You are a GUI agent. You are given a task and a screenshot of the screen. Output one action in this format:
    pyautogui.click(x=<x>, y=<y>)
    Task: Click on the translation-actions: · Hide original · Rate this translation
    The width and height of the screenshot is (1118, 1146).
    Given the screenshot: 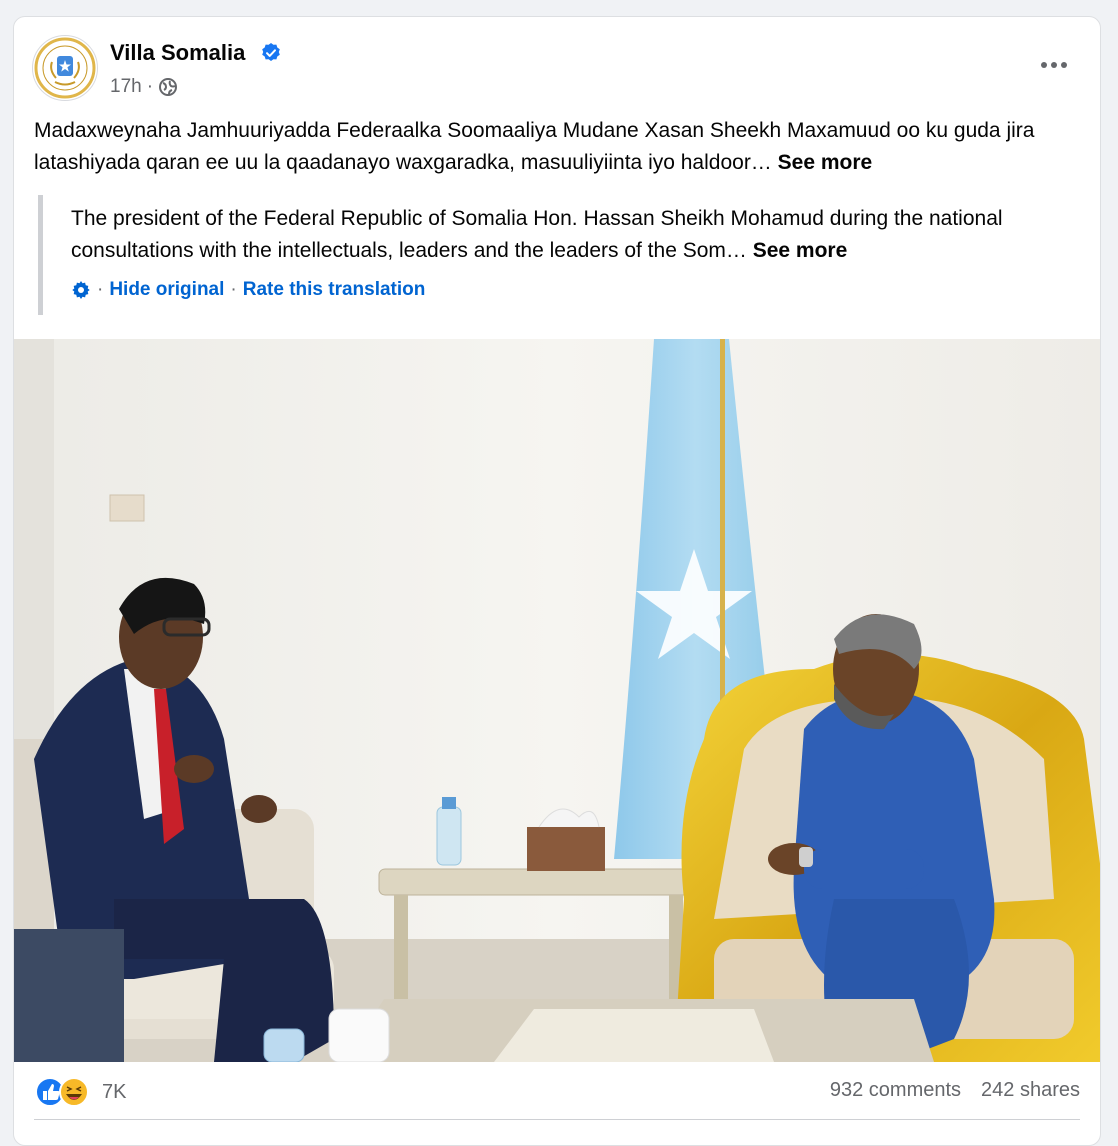 What is the action you would take?
    pyautogui.click(x=574, y=290)
    